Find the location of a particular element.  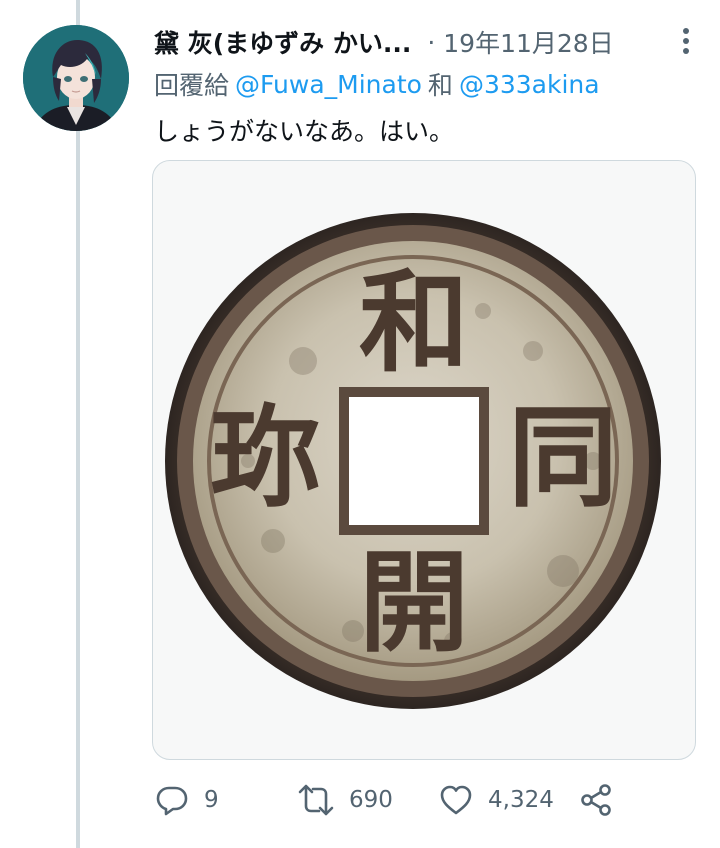

reply-icon is located at coordinates (172, 801).